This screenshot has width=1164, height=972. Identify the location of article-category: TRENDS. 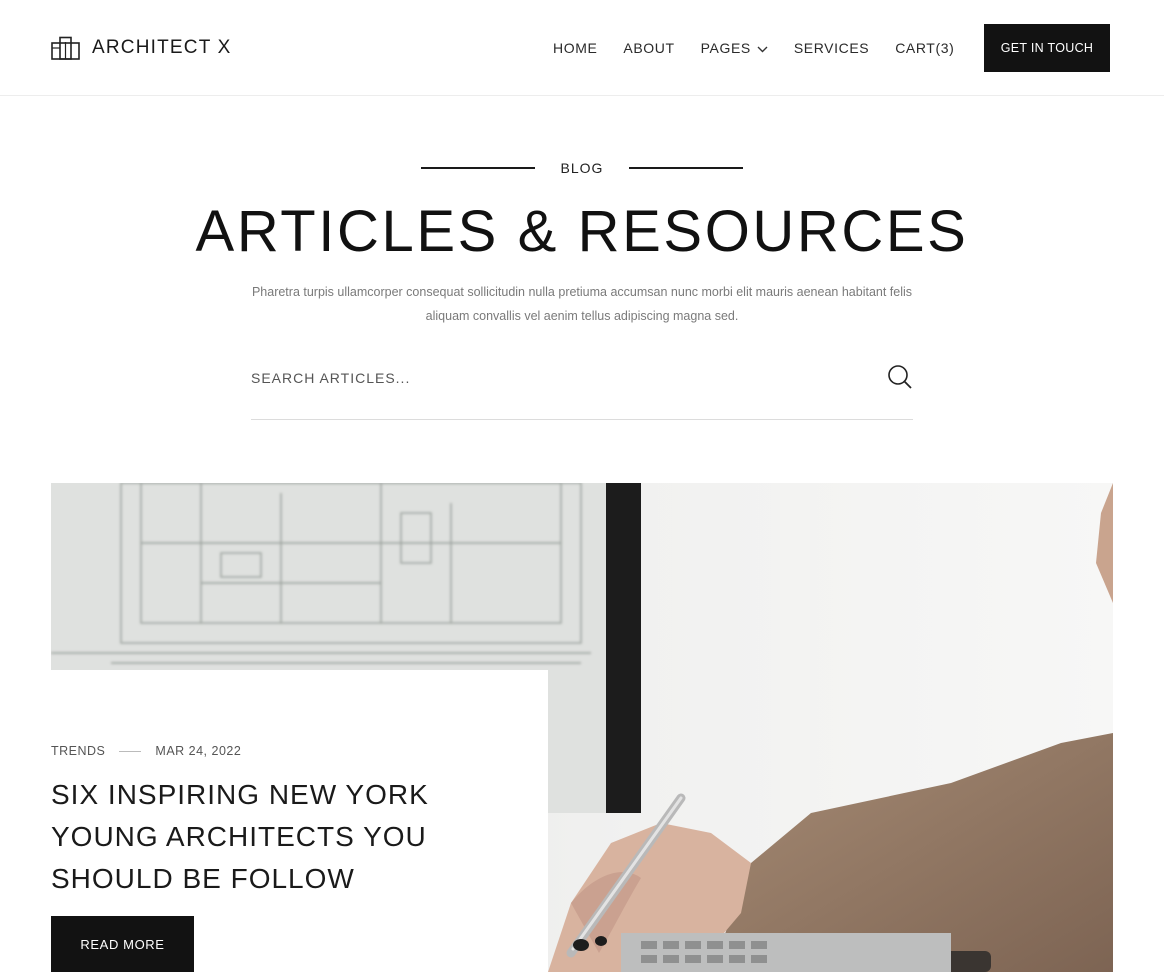
(78, 751).